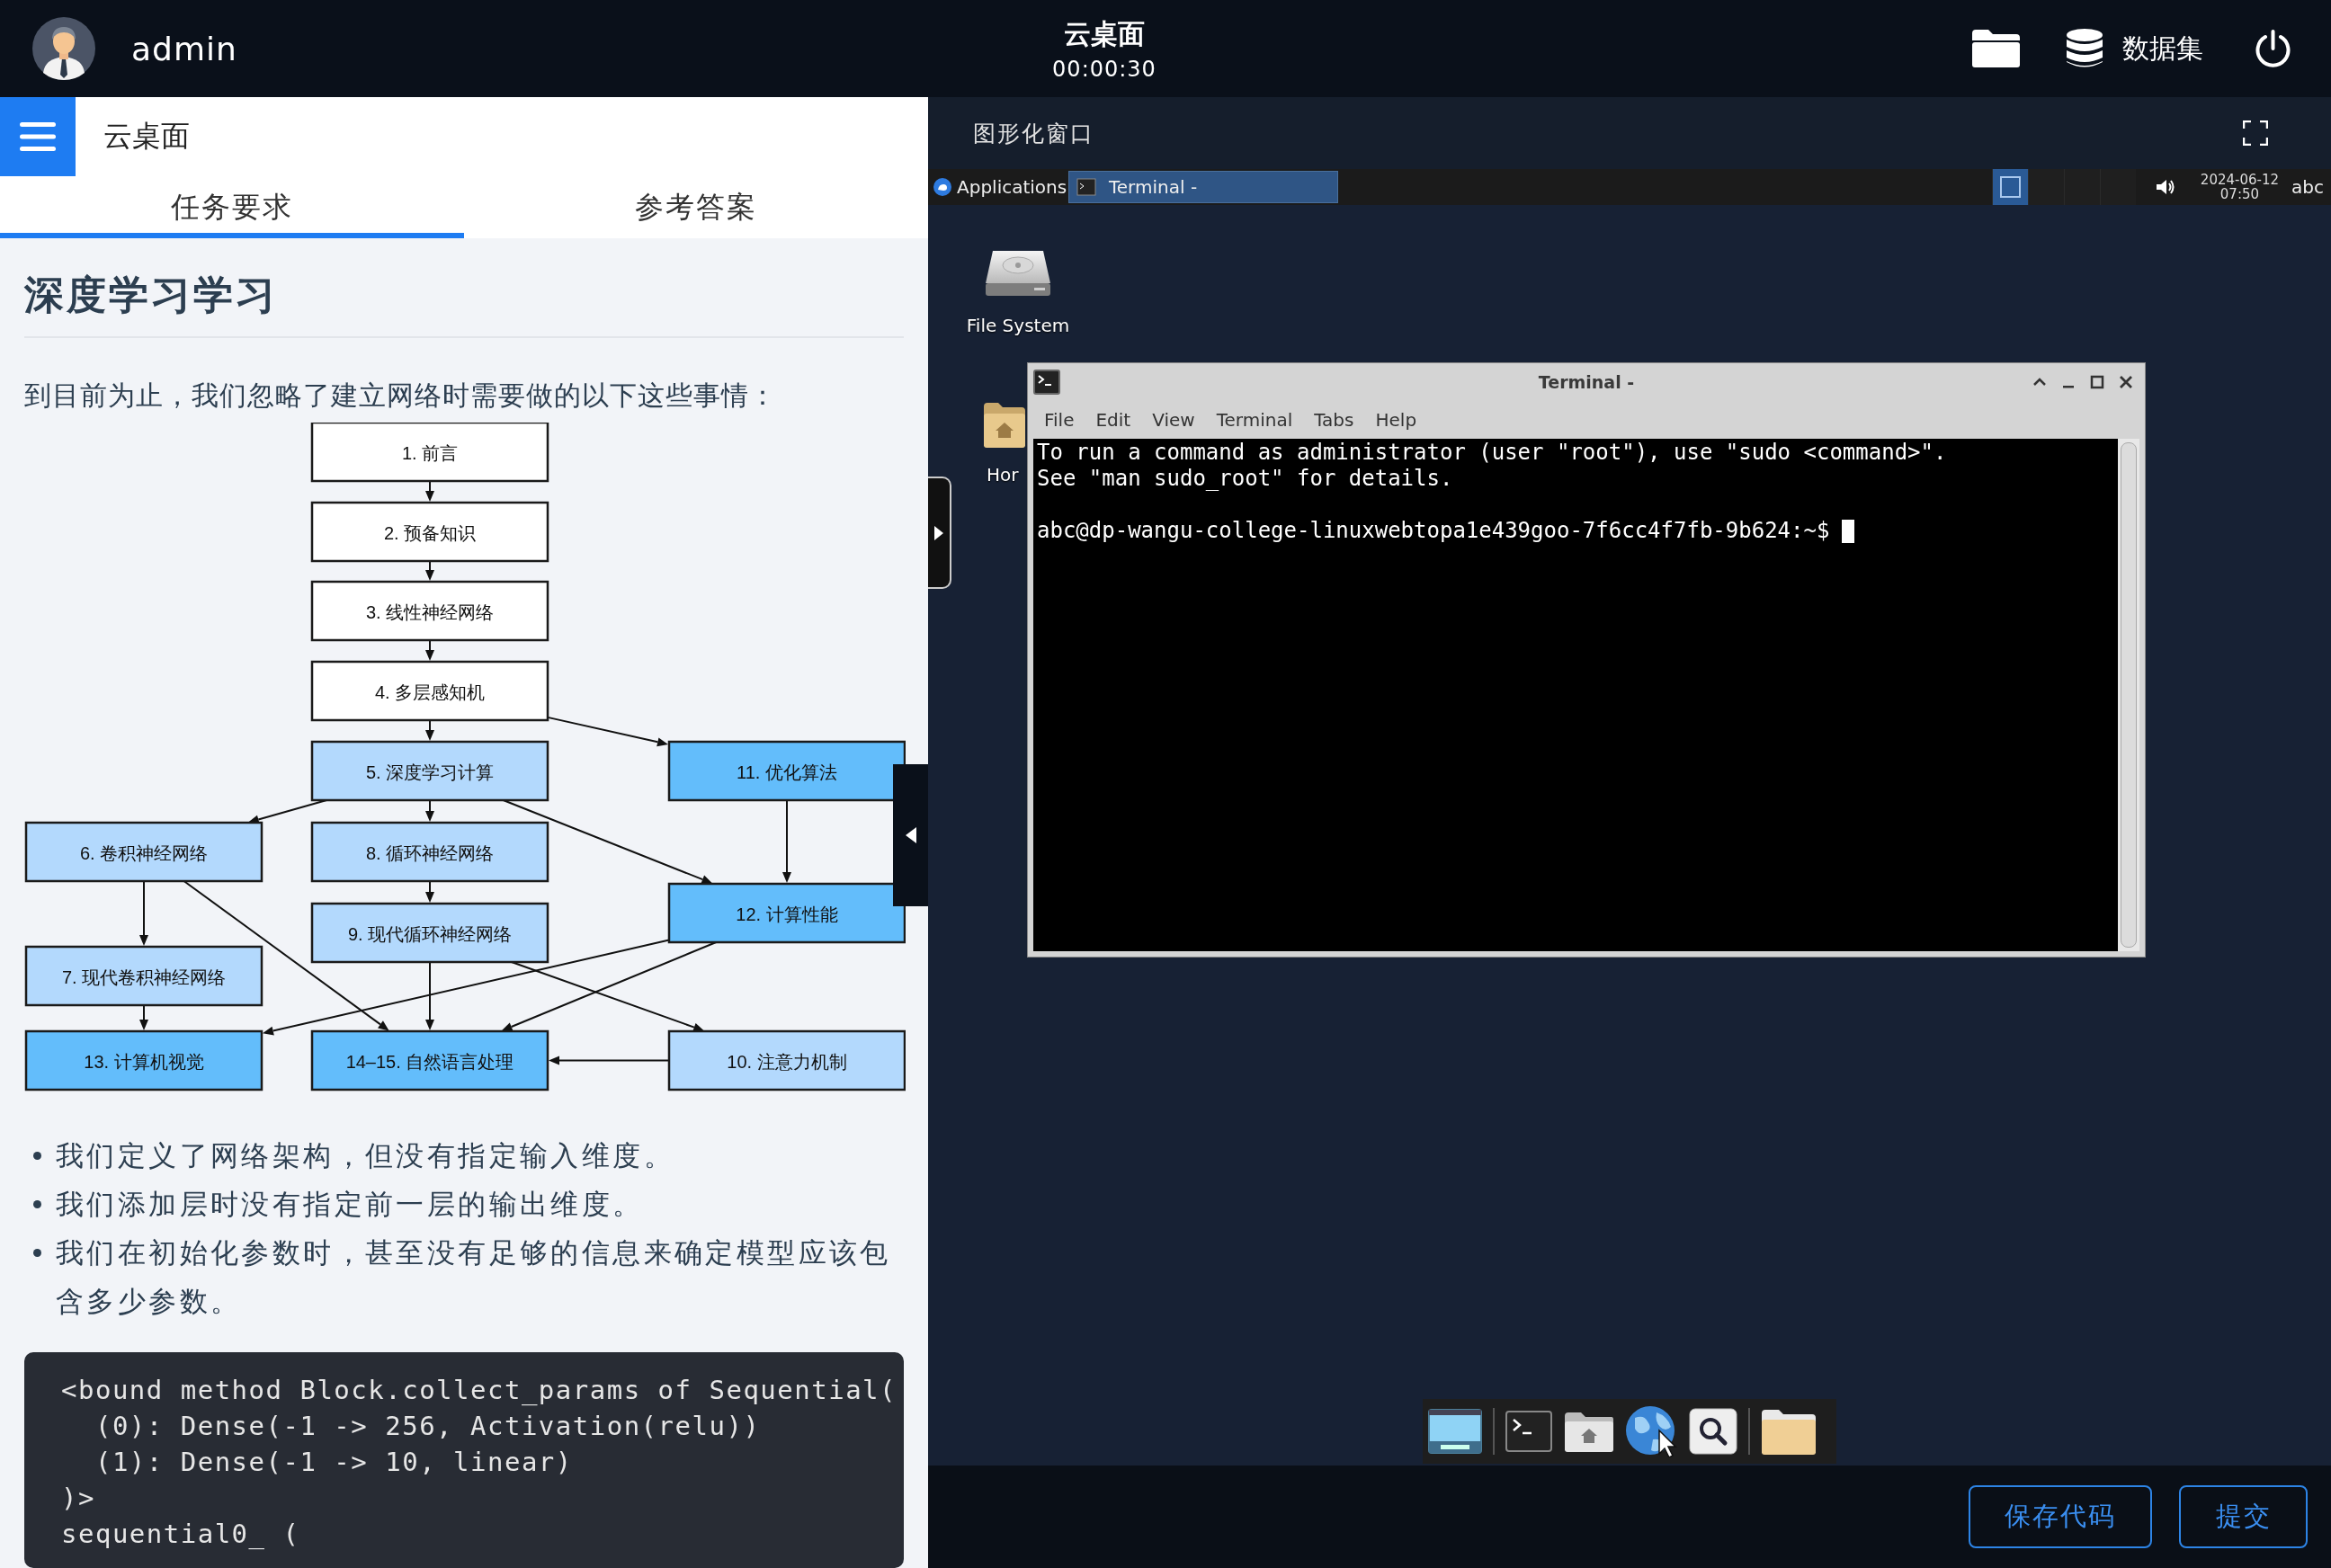  What do you see at coordinates (2135, 48) in the screenshot?
I see `dataset-button: 数据集` at bounding box center [2135, 48].